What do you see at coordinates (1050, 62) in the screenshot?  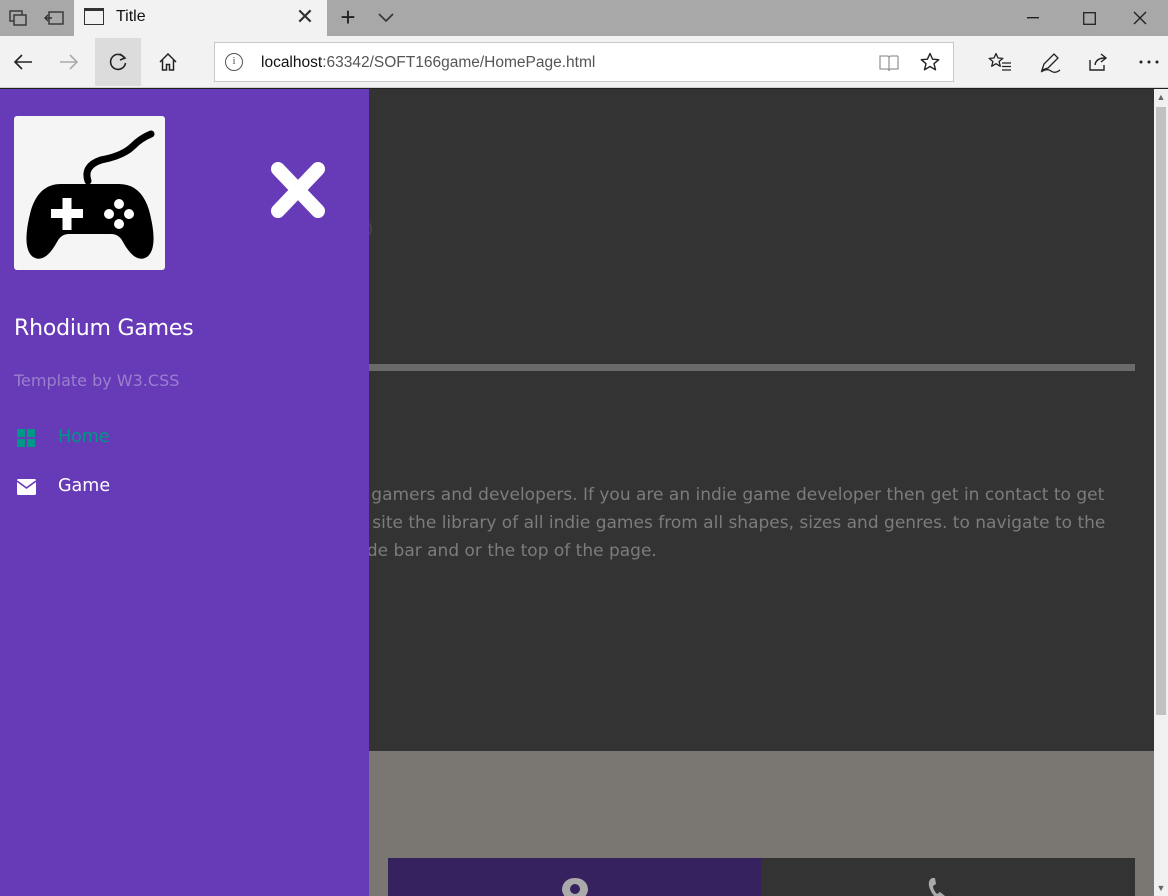 I see `pen-notes-icon` at bounding box center [1050, 62].